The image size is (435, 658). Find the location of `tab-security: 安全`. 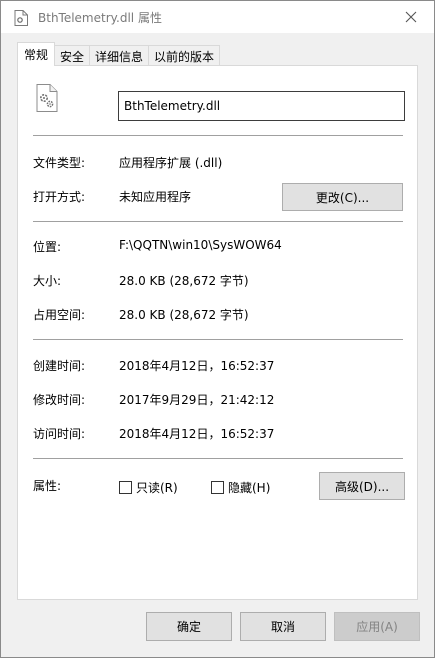

tab-security: 安全 is located at coordinates (72, 55).